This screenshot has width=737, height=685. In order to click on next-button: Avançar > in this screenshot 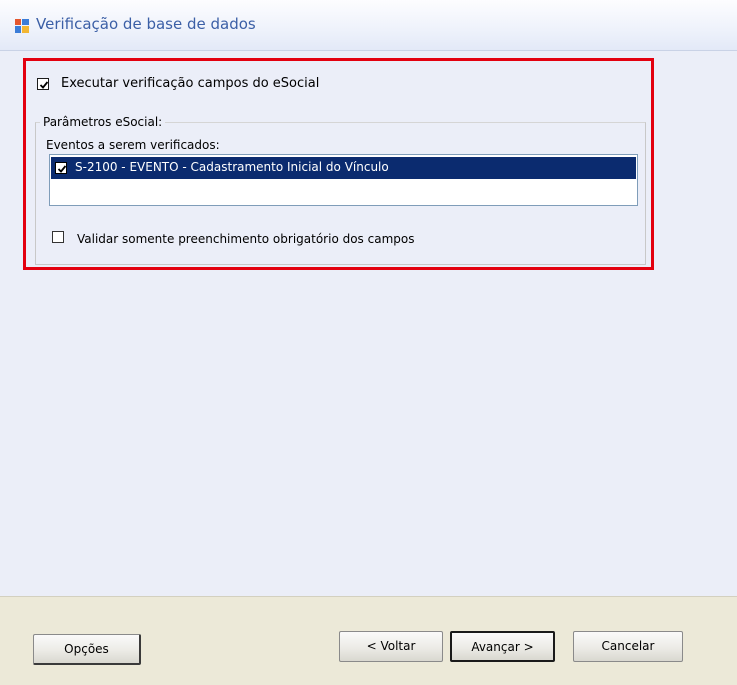, I will do `click(502, 646)`.